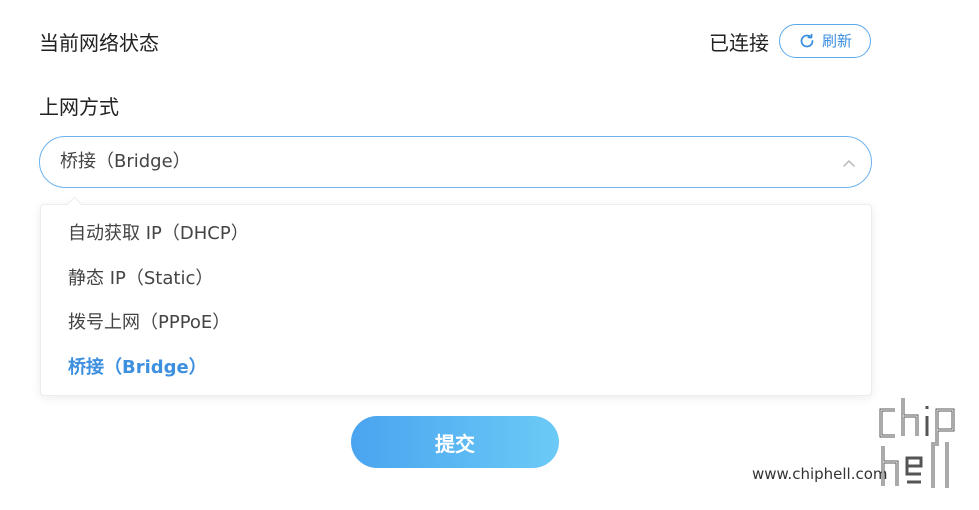  Describe the element at coordinates (74, 204) in the screenshot. I see `dropdown-caret` at that location.